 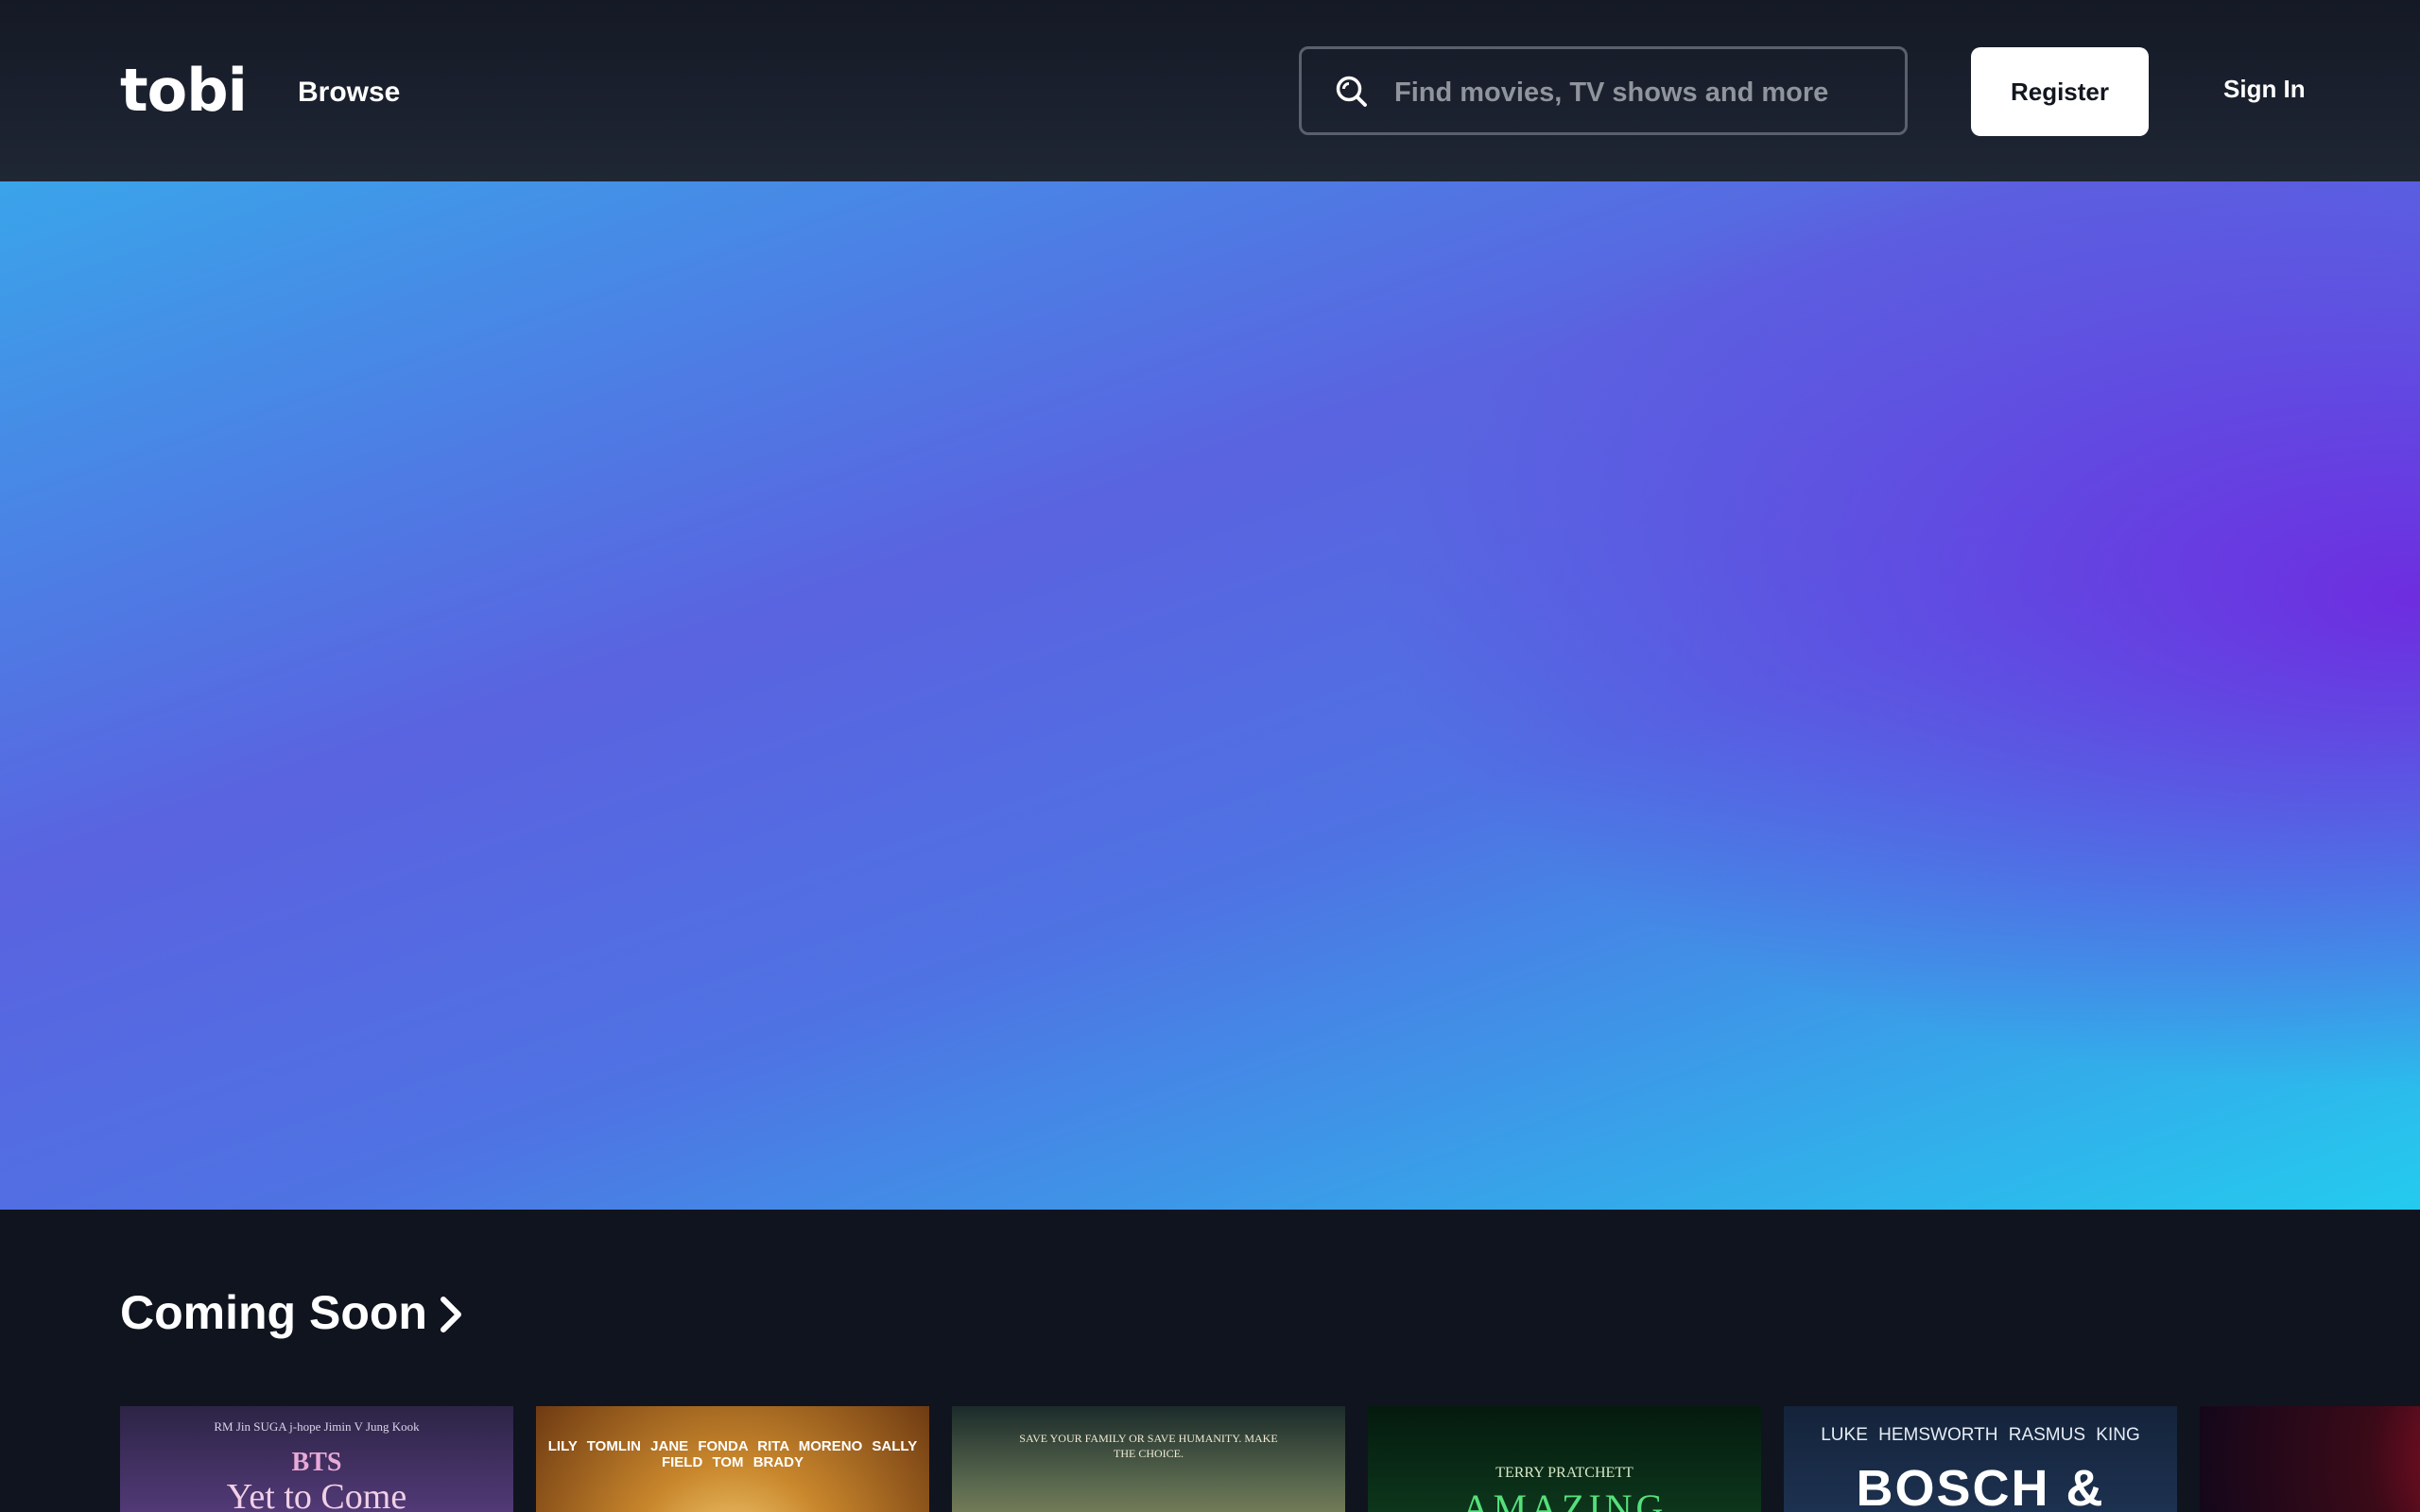 What do you see at coordinates (1565, 1473) in the screenshot?
I see `poster-credit: TERRY PRATCHETT` at bounding box center [1565, 1473].